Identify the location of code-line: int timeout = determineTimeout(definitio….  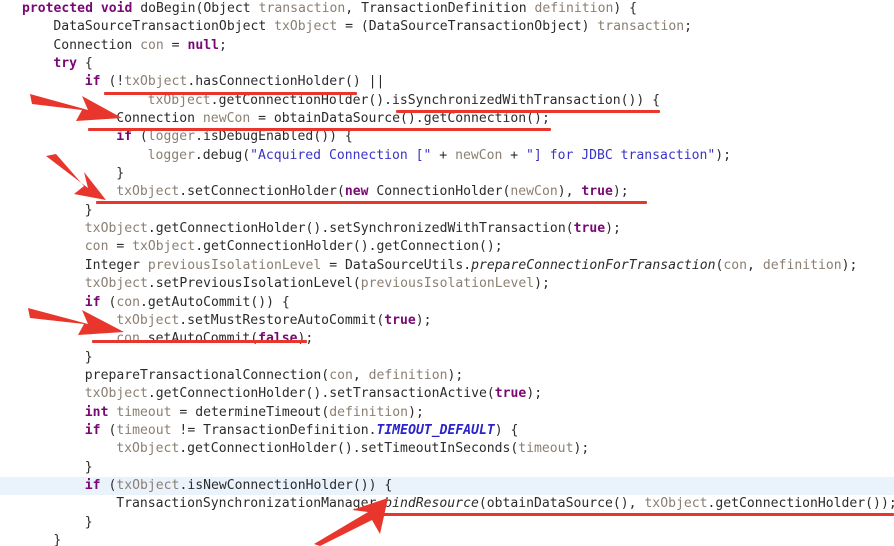
(254, 412).